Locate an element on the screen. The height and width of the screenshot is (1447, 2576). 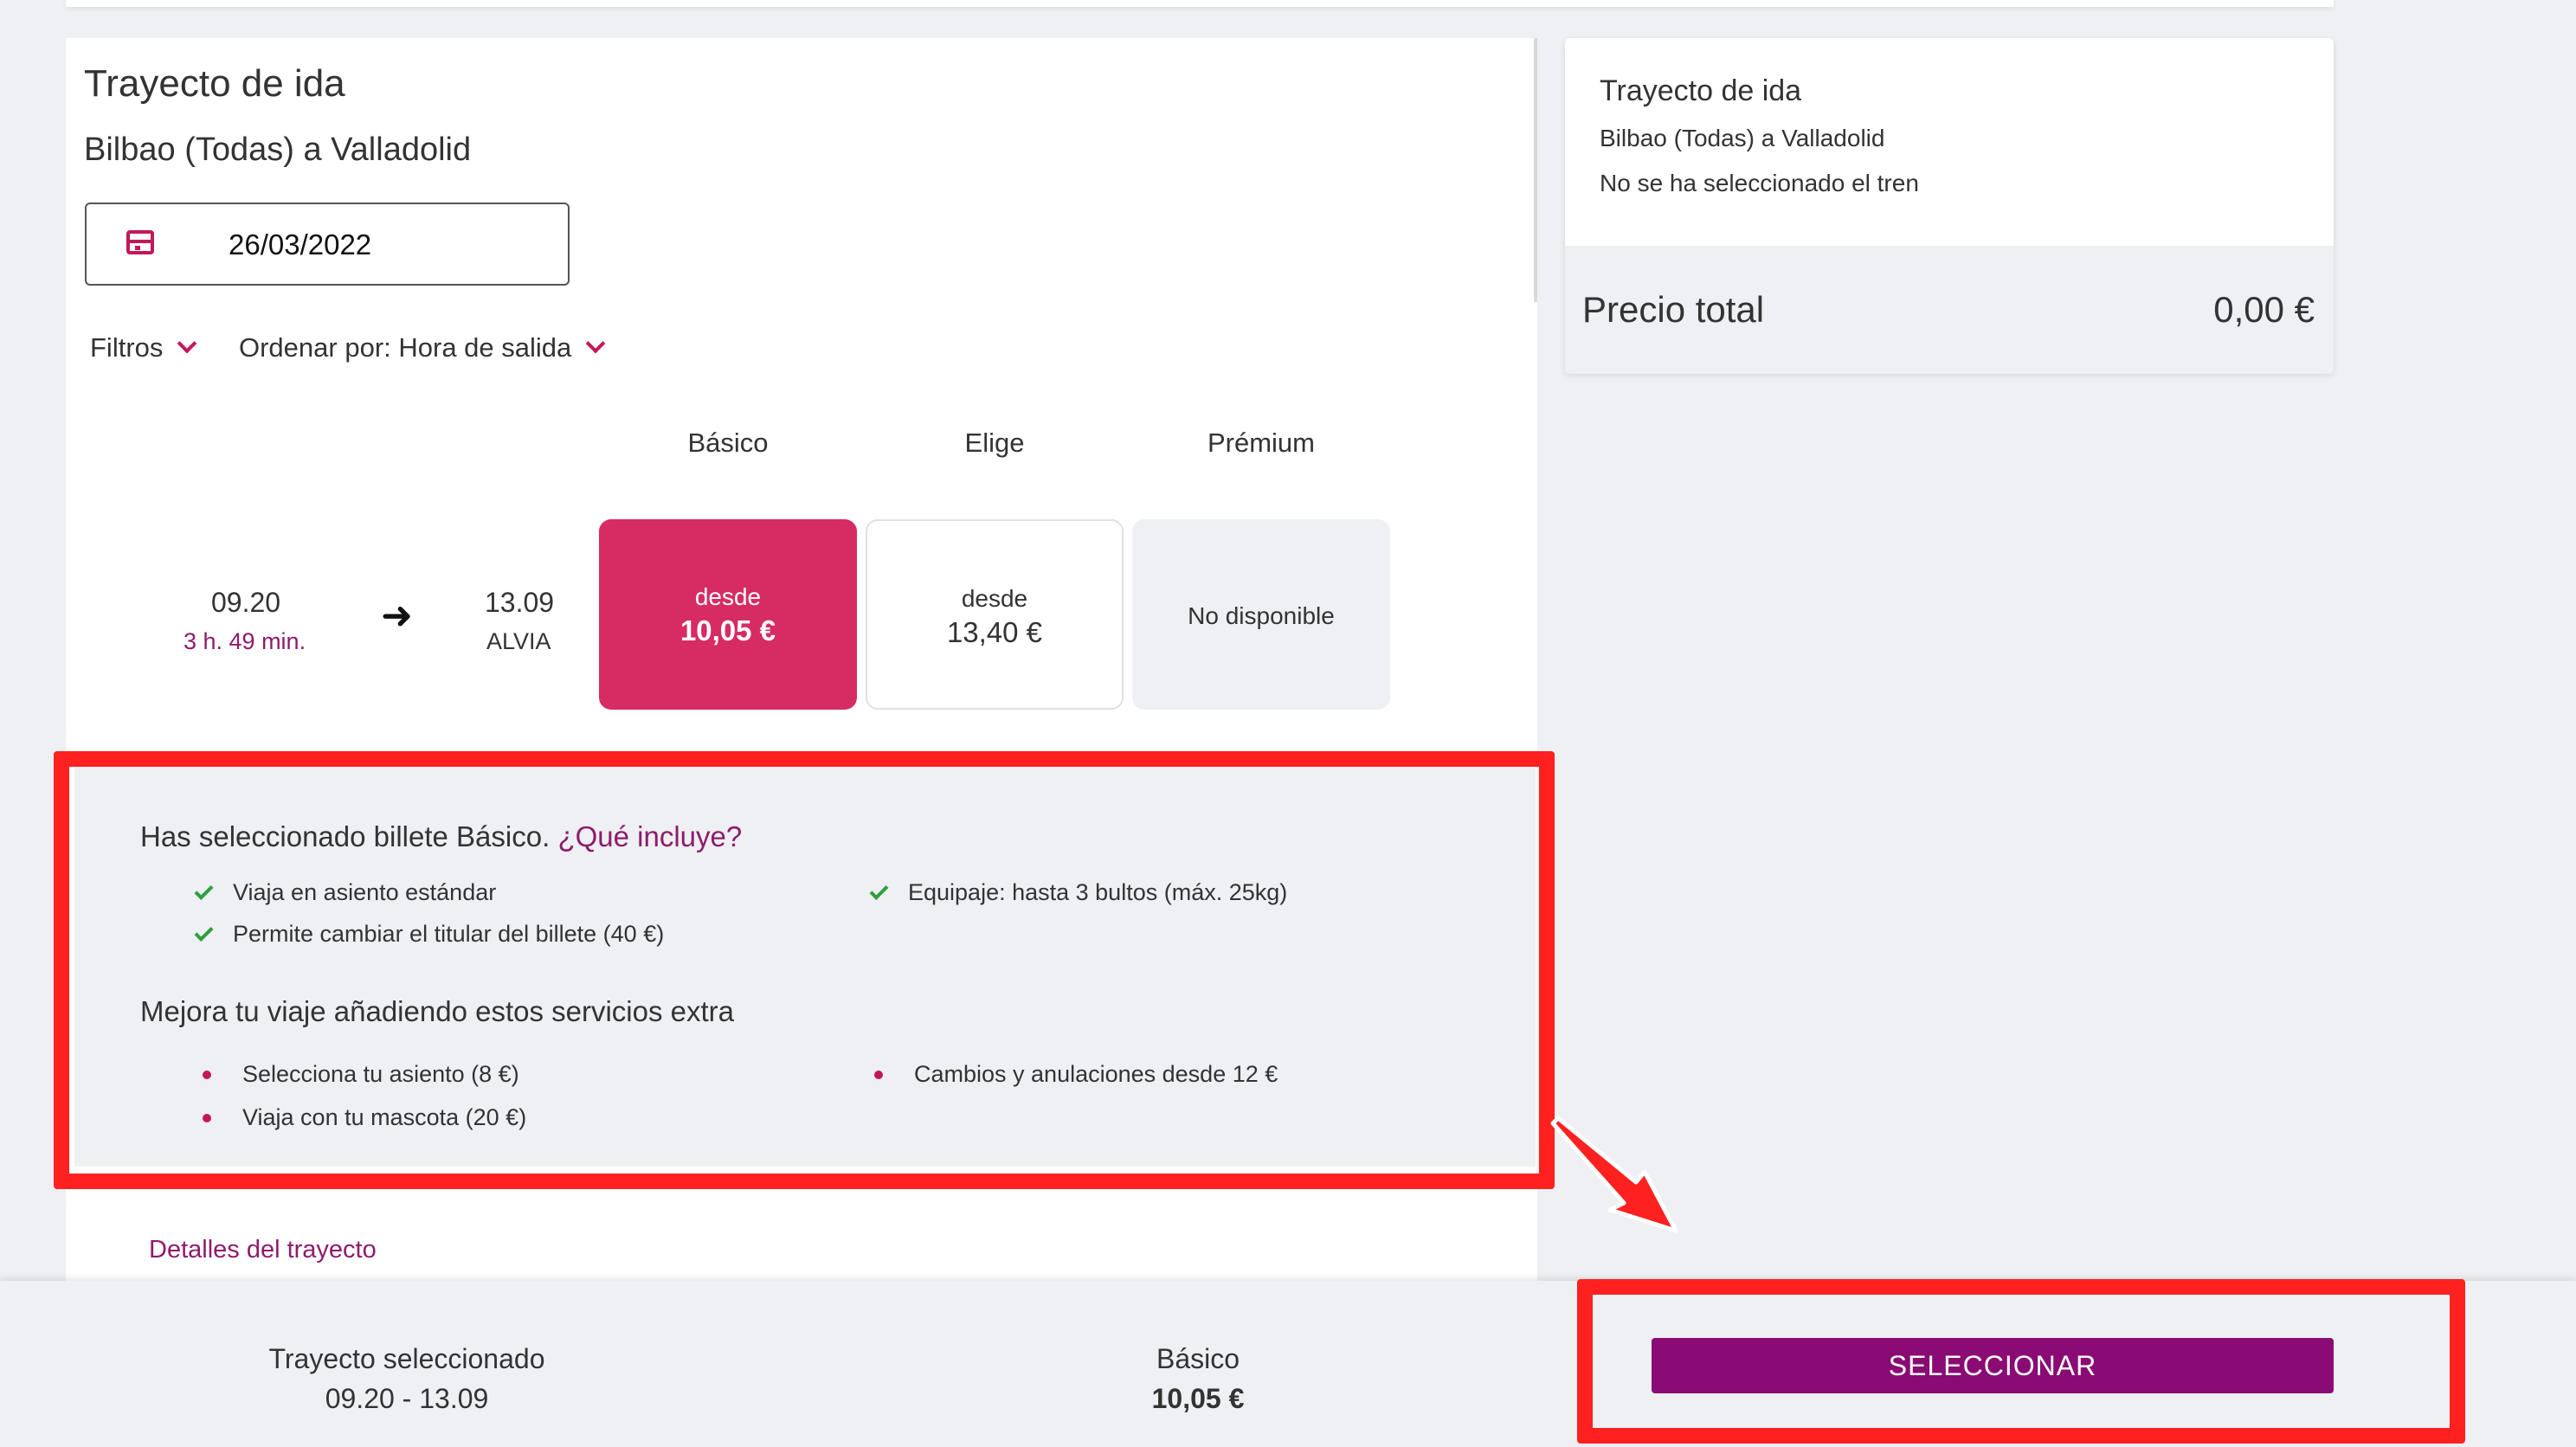
fare-column-premium: Prémium is located at coordinates (1261, 443).